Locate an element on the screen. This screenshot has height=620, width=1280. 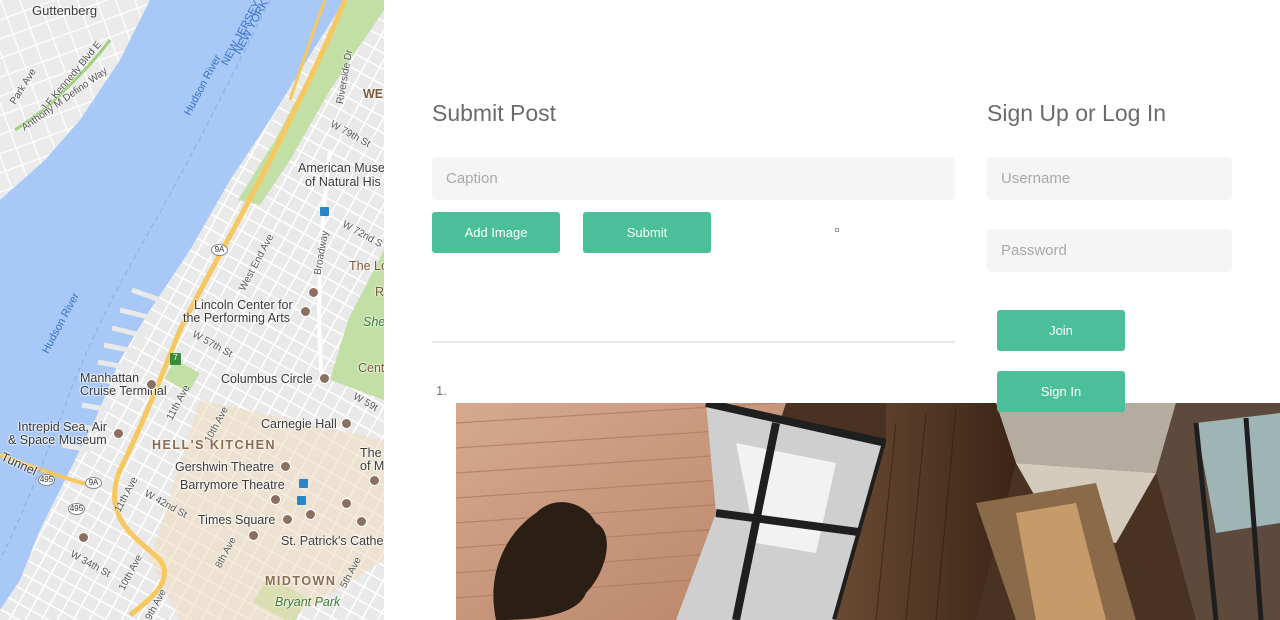
map-label-st-patricks: St. Patrick's Cathe is located at coordinates (332, 541).